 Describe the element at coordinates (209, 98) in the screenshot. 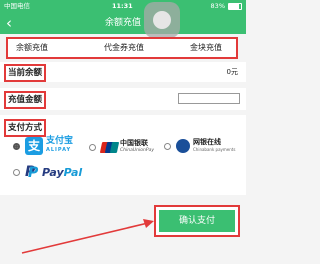

I see `amount-input` at that location.